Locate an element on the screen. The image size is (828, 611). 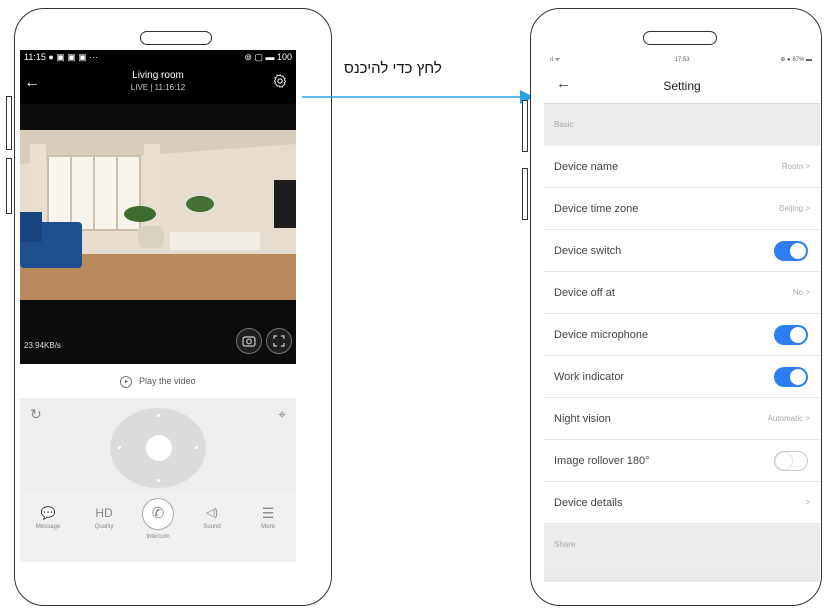
status-time: 11:15 ● ▣ ▣ ▣ ··· is located at coordinates (61, 57).